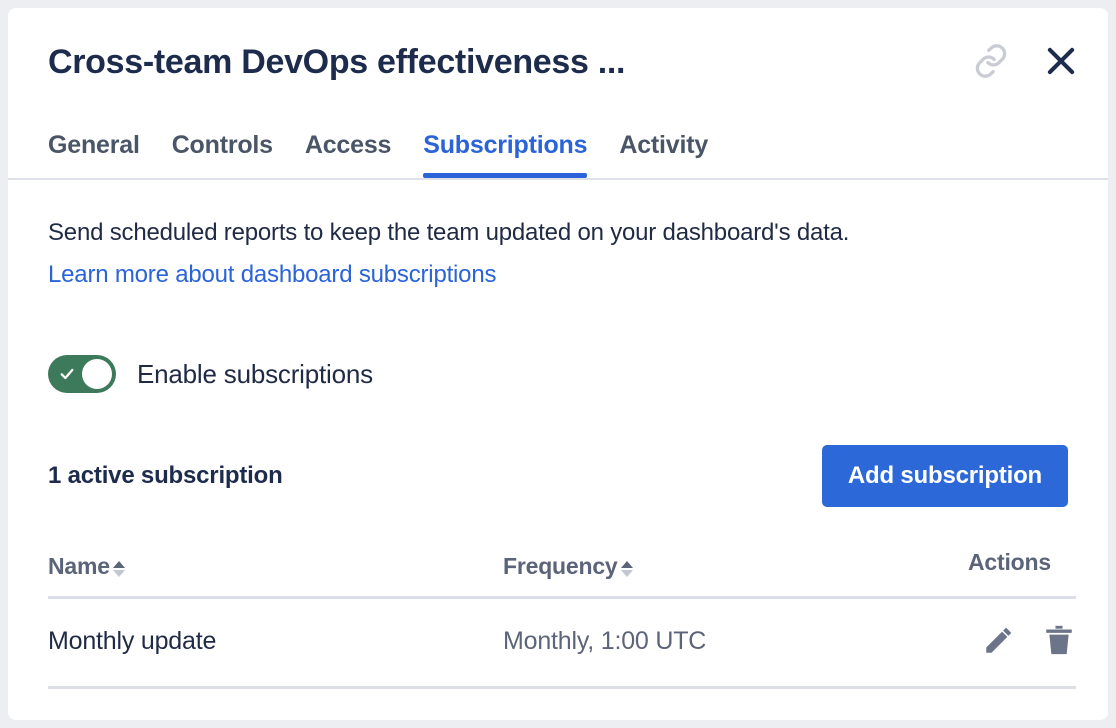 The image size is (1116, 728). Describe the element at coordinates (272, 275) in the screenshot. I see `learn-more-link: Learn more about dashboard subscriptions` at that location.